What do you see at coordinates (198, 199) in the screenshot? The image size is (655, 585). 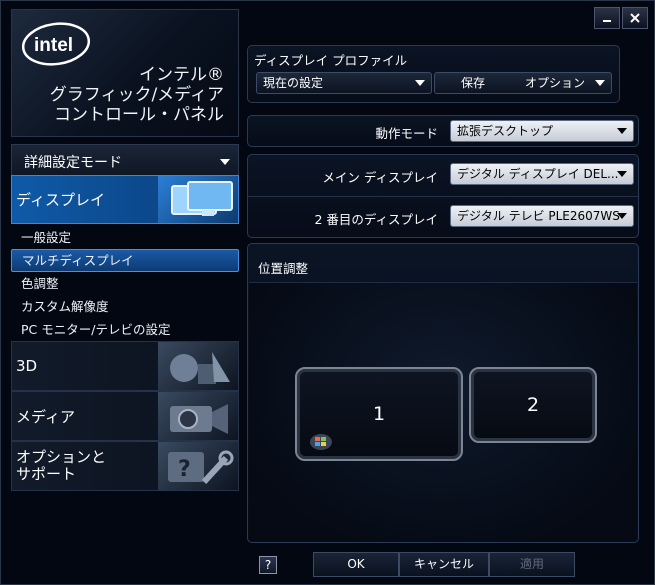 I see `display-icon` at bounding box center [198, 199].